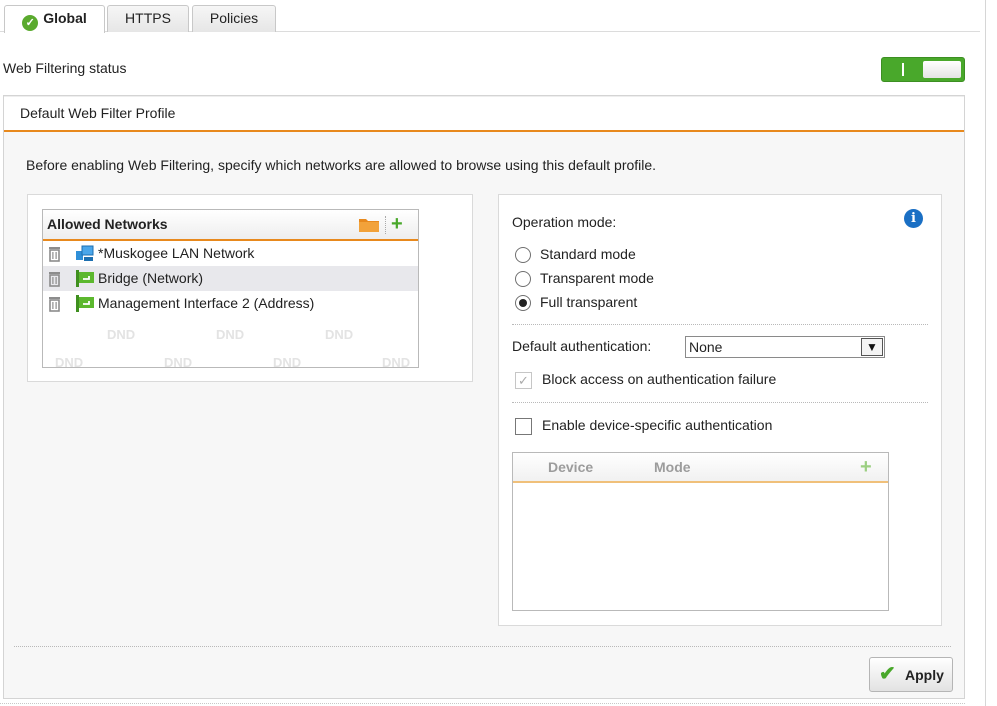  I want to click on standard-mode-label: Standard mode, so click(588, 254).